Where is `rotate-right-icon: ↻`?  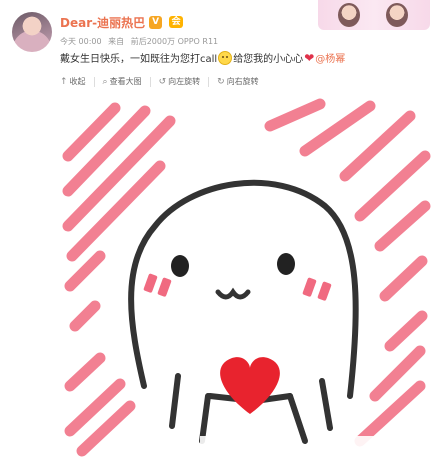 rotate-right-icon: ↻ is located at coordinates (221, 81).